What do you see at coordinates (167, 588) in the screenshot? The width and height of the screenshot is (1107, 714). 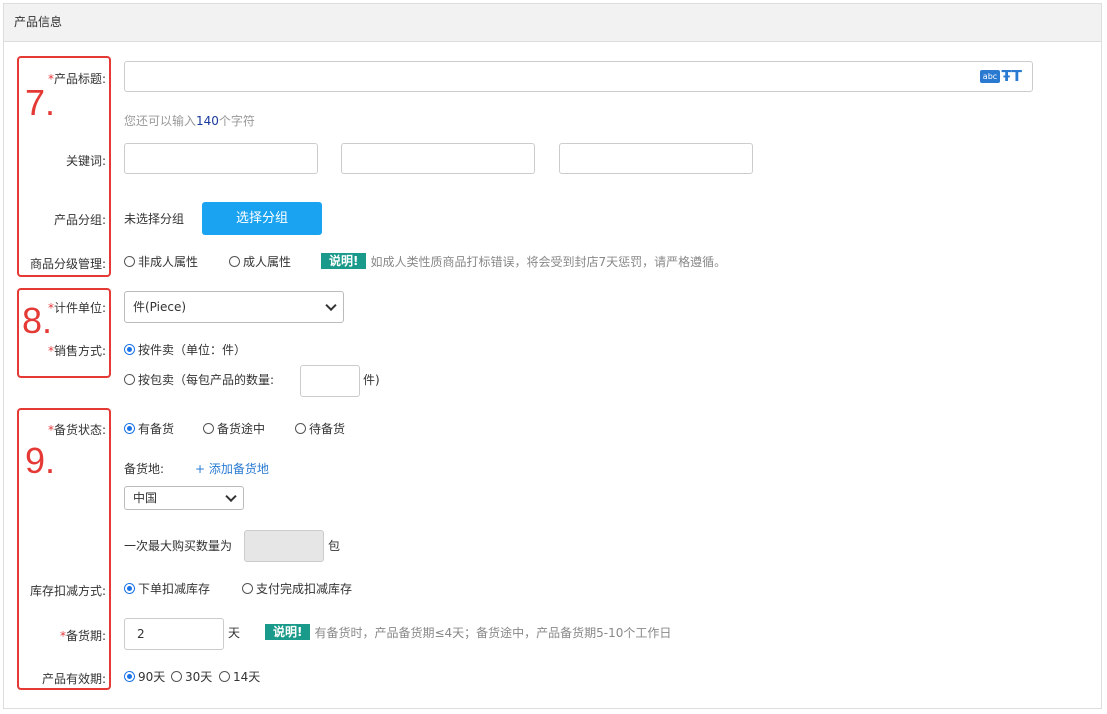 I see `radio-deduct-on-order: 下单扣减库存` at bounding box center [167, 588].